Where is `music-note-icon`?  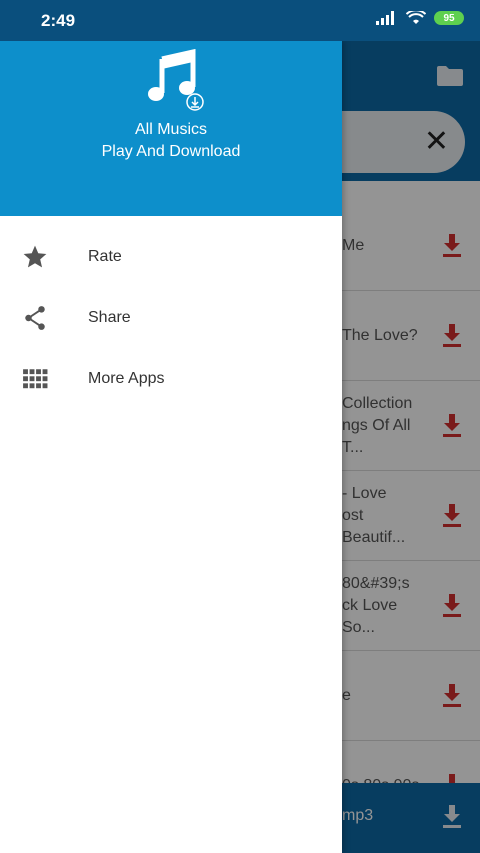 music-note-icon is located at coordinates (176, 80).